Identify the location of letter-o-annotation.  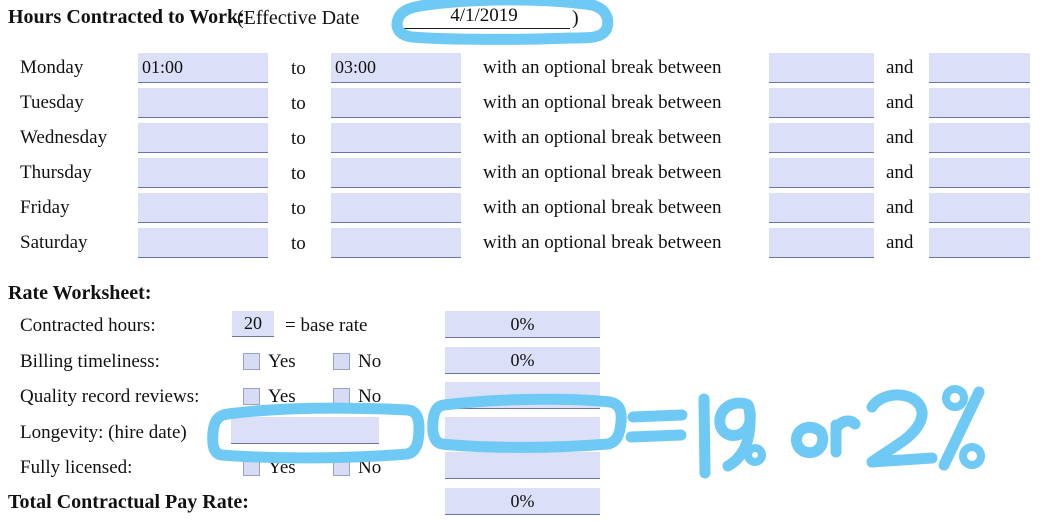
(810, 440).